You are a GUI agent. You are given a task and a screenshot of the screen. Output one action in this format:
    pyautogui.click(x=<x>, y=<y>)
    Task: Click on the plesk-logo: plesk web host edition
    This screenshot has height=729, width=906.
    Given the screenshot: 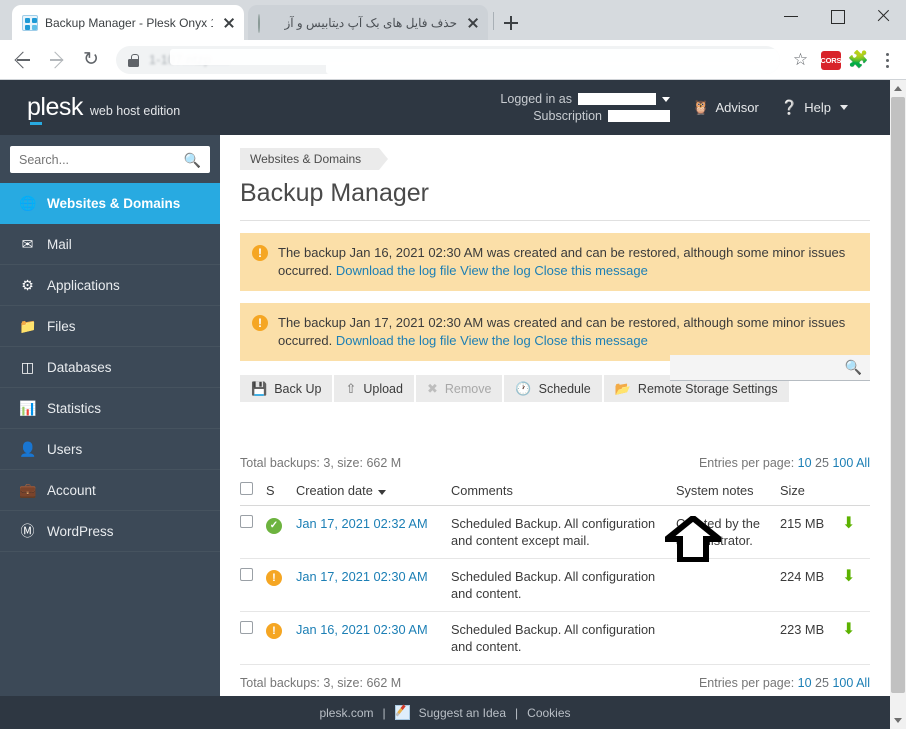 What is the action you would take?
    pyautogui.click(x=103, y=109)
    